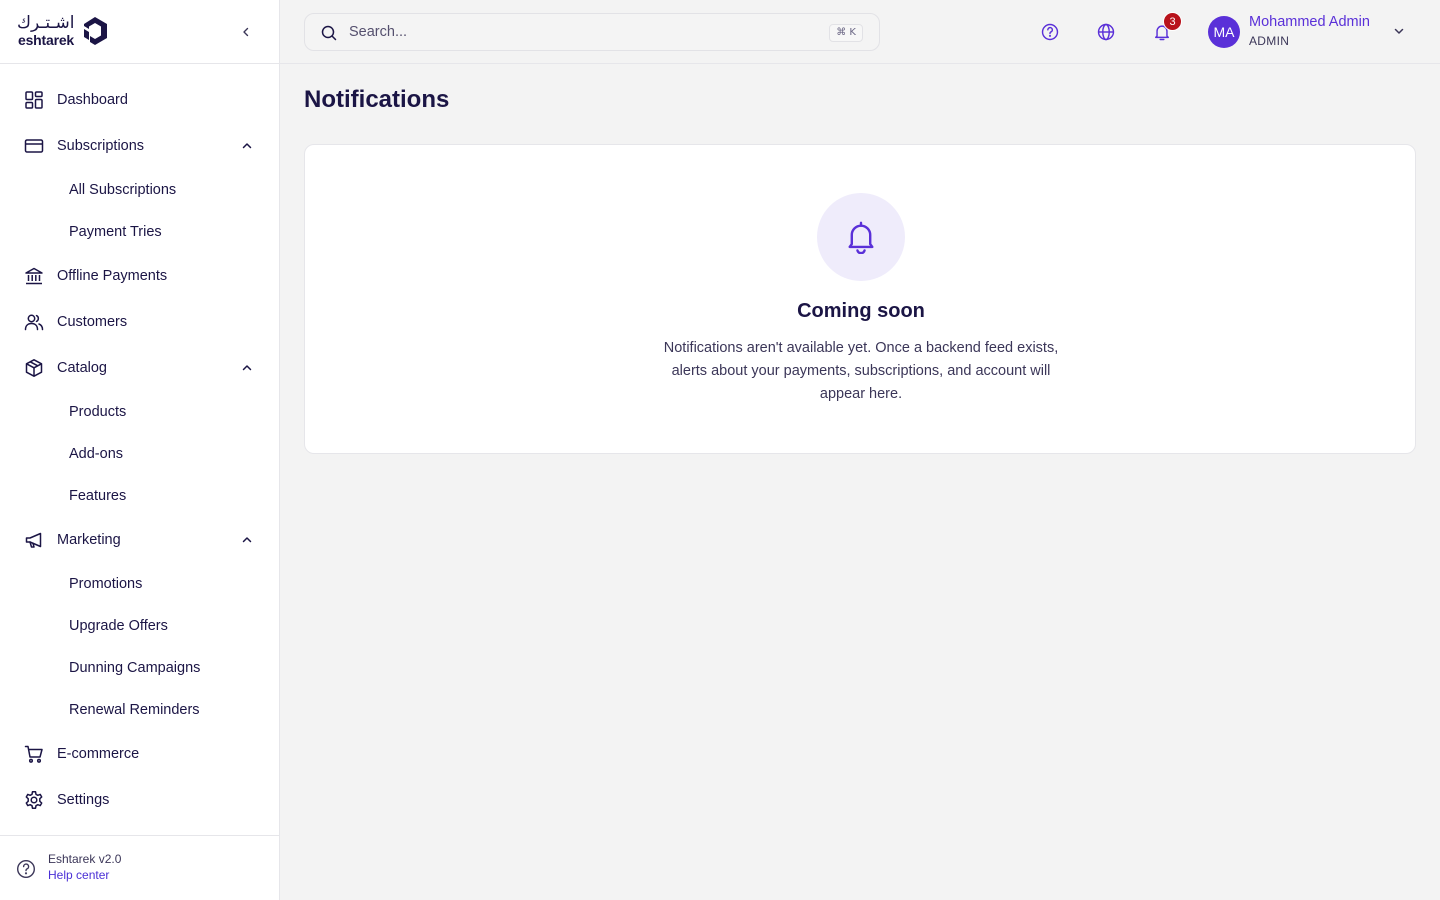 Image resolution: width=1440 pixels, height=900 pixels. What do you see at coordinates (34, 368) in the screenshot?
I see `package-icon` at bounding box center [34, 368].